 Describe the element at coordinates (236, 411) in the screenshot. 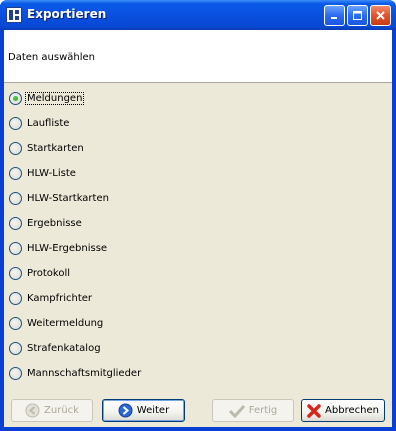

I see `checkmark-icon` at that location.